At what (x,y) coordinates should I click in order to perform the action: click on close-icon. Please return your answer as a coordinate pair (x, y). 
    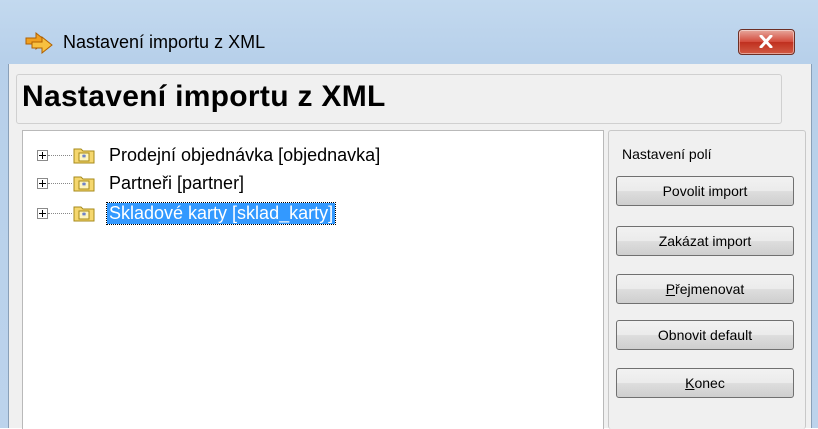
    Looking at the image, I should click on (766, 41).